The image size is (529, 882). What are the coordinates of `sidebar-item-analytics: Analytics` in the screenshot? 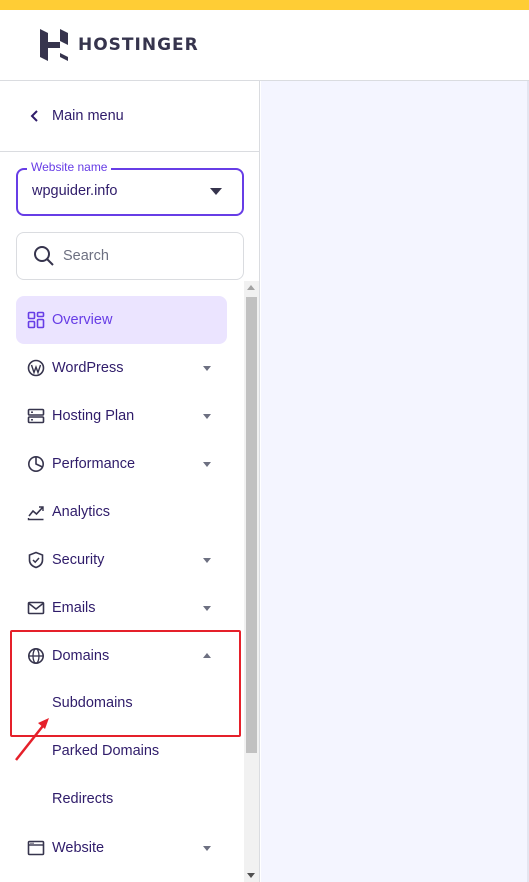 It's located at (121, 512).